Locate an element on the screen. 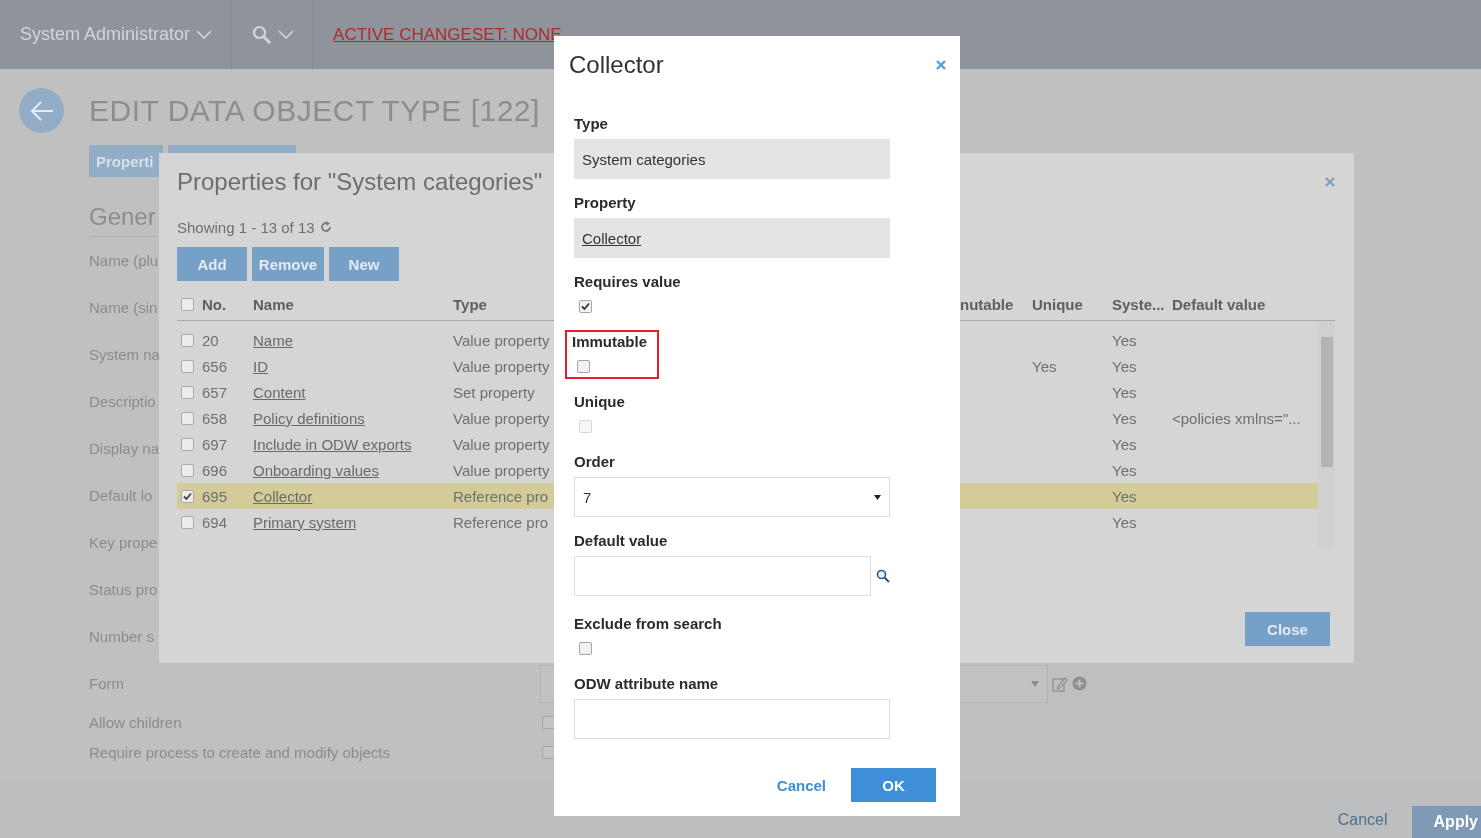  field-label: Type is located at coordinates (591, 124).